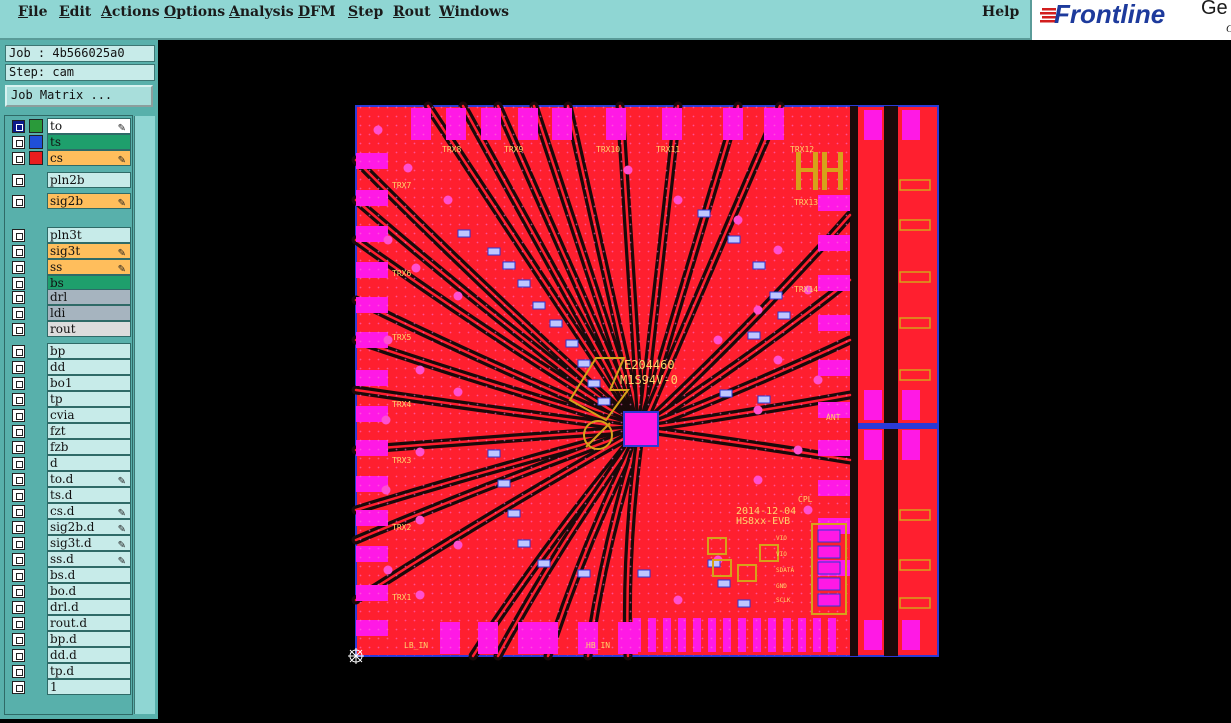 The height and width of the screenshot is (723, 1231). Describe the element at coordinates (89, 479) in the screenshot. I see `layer-name: to.d ✎` at that location.